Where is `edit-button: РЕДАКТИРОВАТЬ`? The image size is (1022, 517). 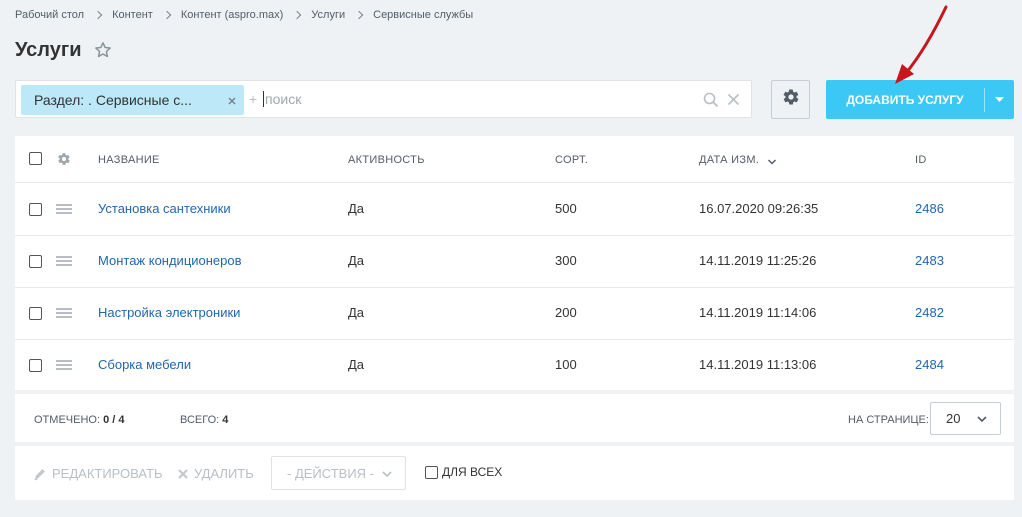
edit-button: РЕДАКТИРОВАТЬ is located at coordinates (98, 473).